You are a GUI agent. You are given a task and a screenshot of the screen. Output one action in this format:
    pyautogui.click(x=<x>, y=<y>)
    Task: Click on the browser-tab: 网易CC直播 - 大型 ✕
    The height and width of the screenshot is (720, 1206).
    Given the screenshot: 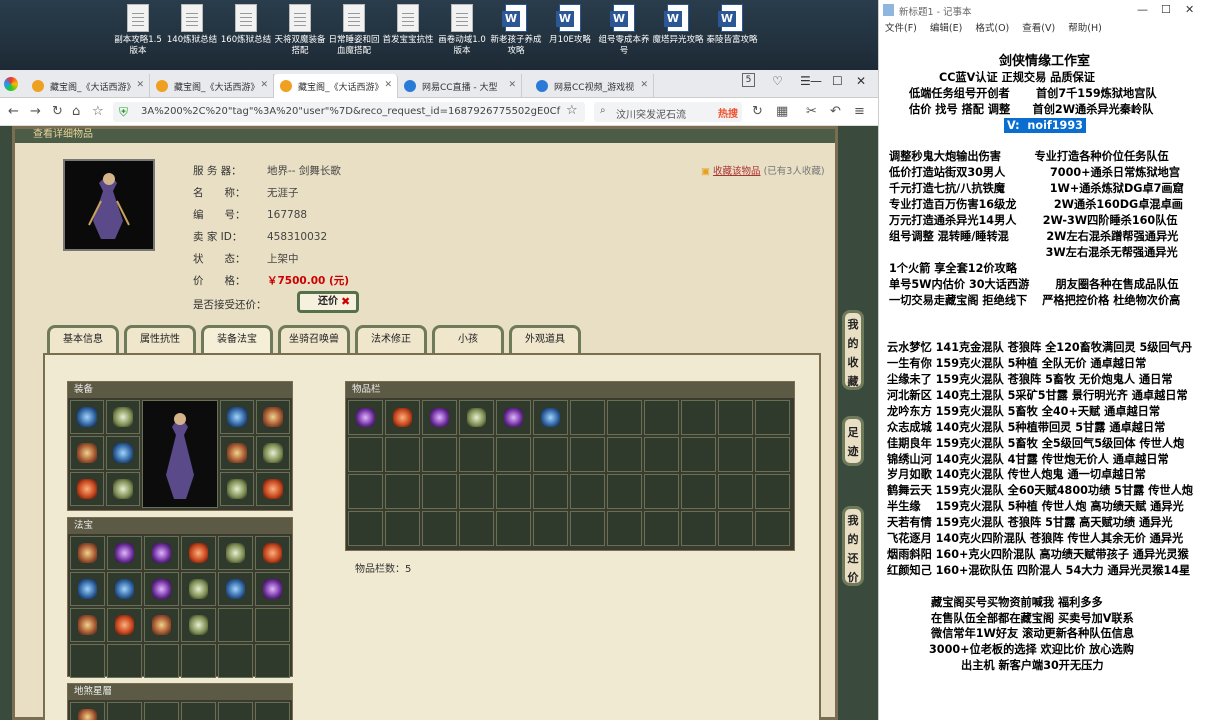 What is the action you would take?
    pyautogui.click(x=460, y=86)
    